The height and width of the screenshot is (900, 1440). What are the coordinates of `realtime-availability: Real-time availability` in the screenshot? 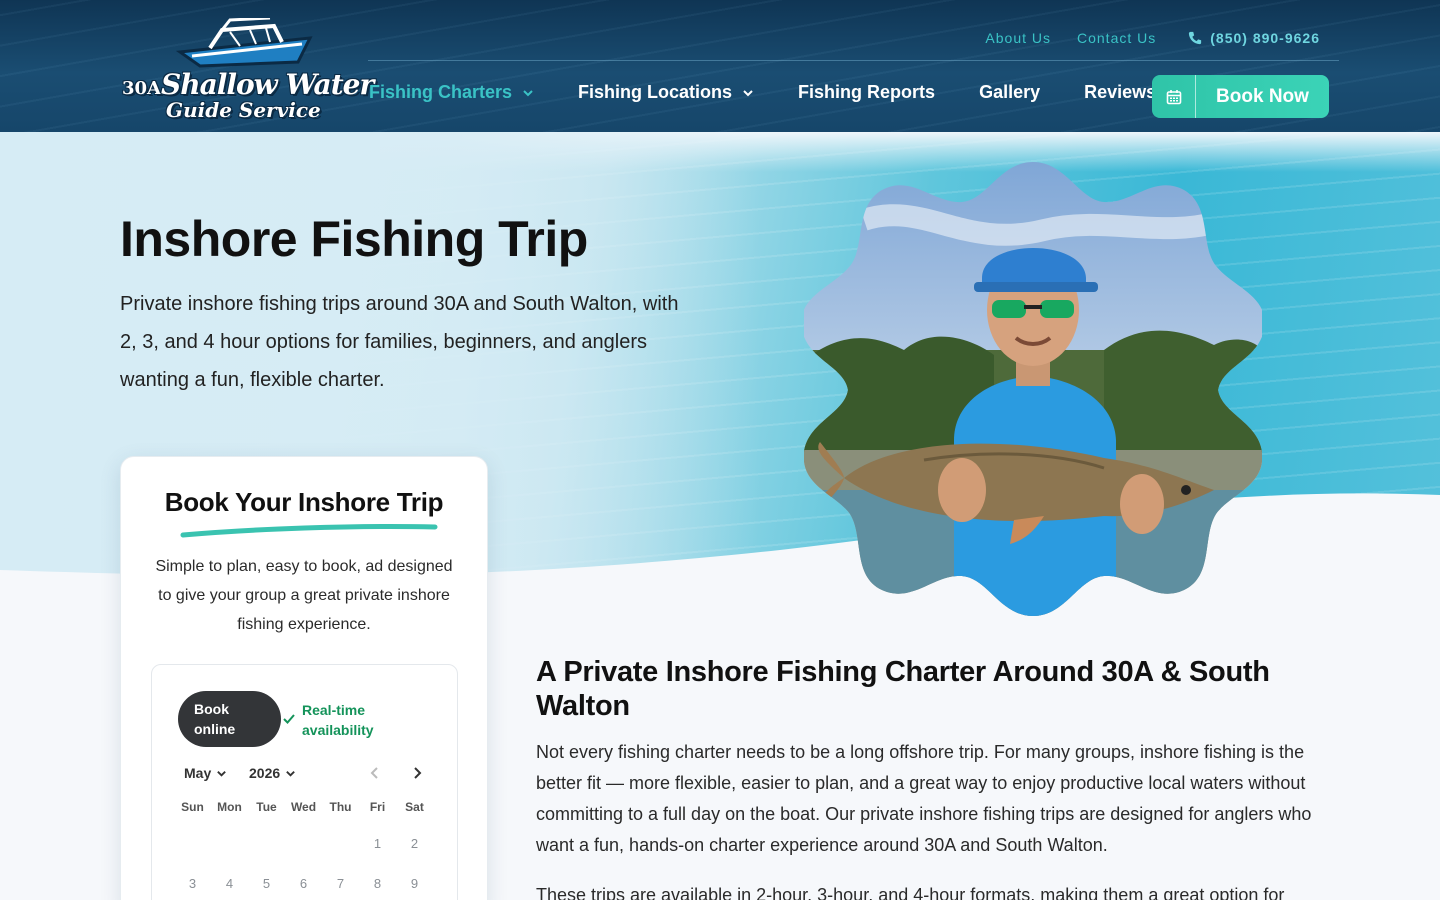 It's located at (328, 720).